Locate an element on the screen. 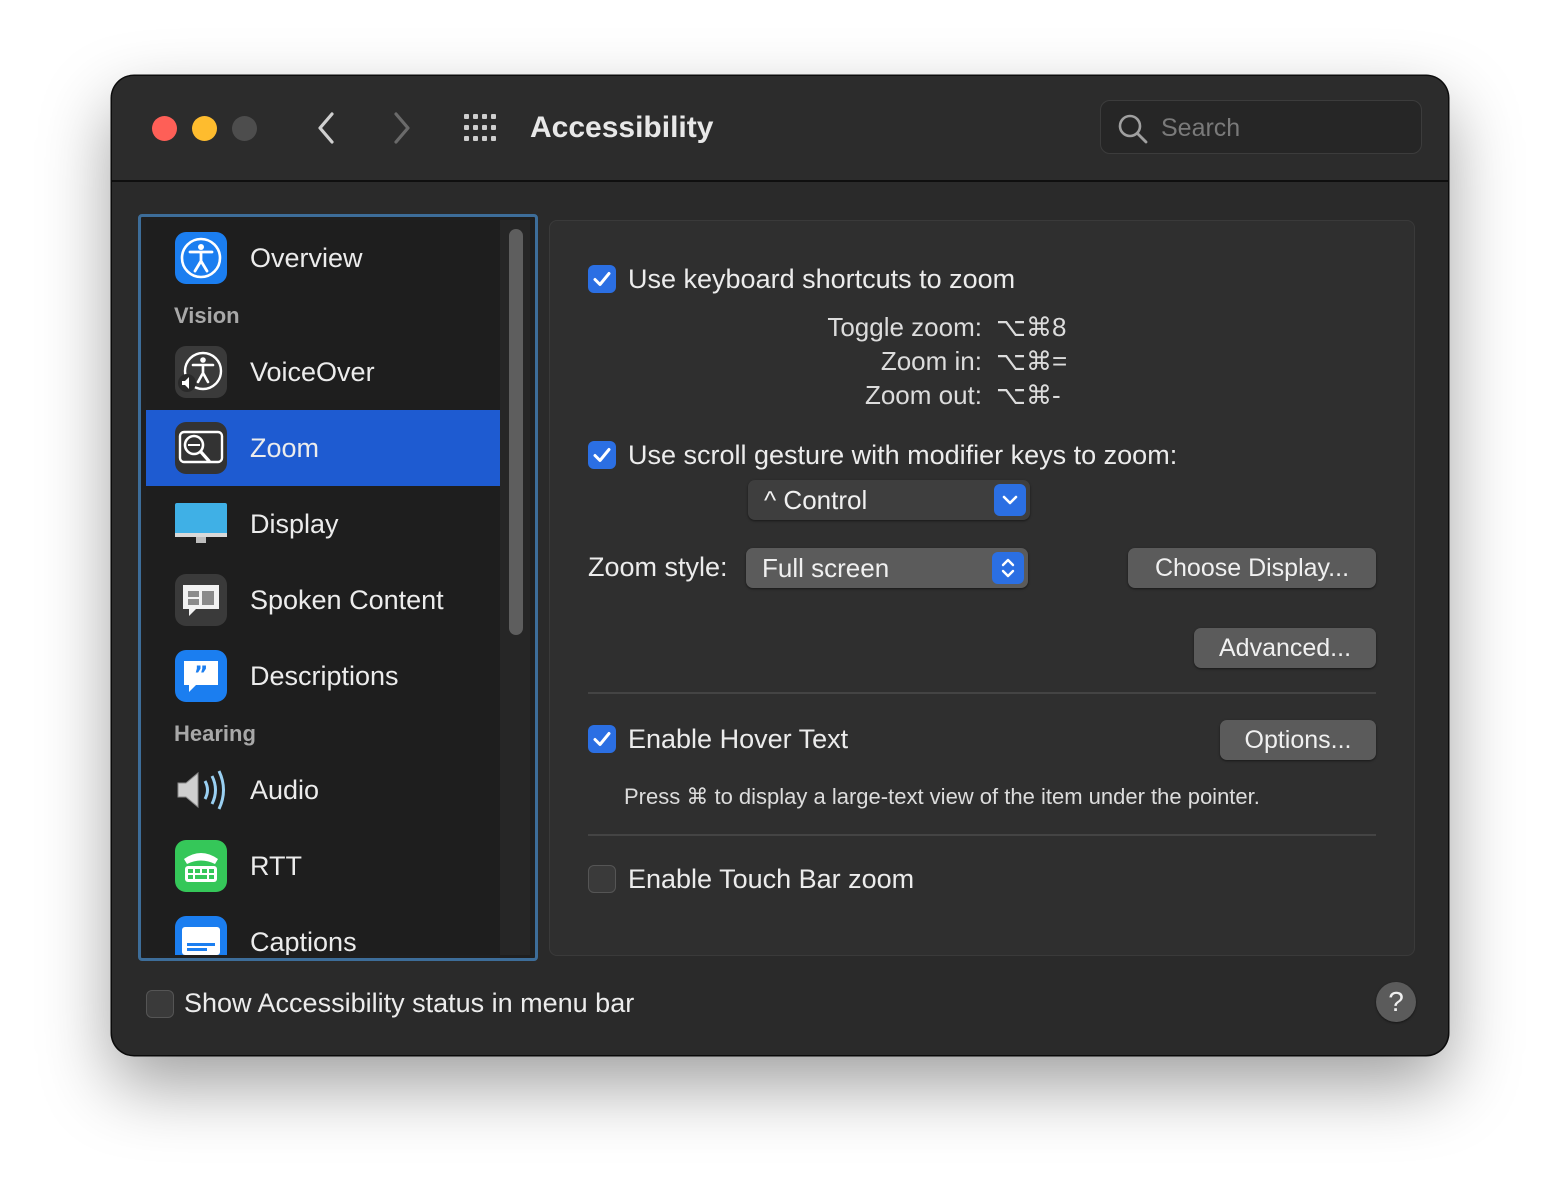 The image size is (1560, 1204). grid-icon is located at coordinates (480, 127).